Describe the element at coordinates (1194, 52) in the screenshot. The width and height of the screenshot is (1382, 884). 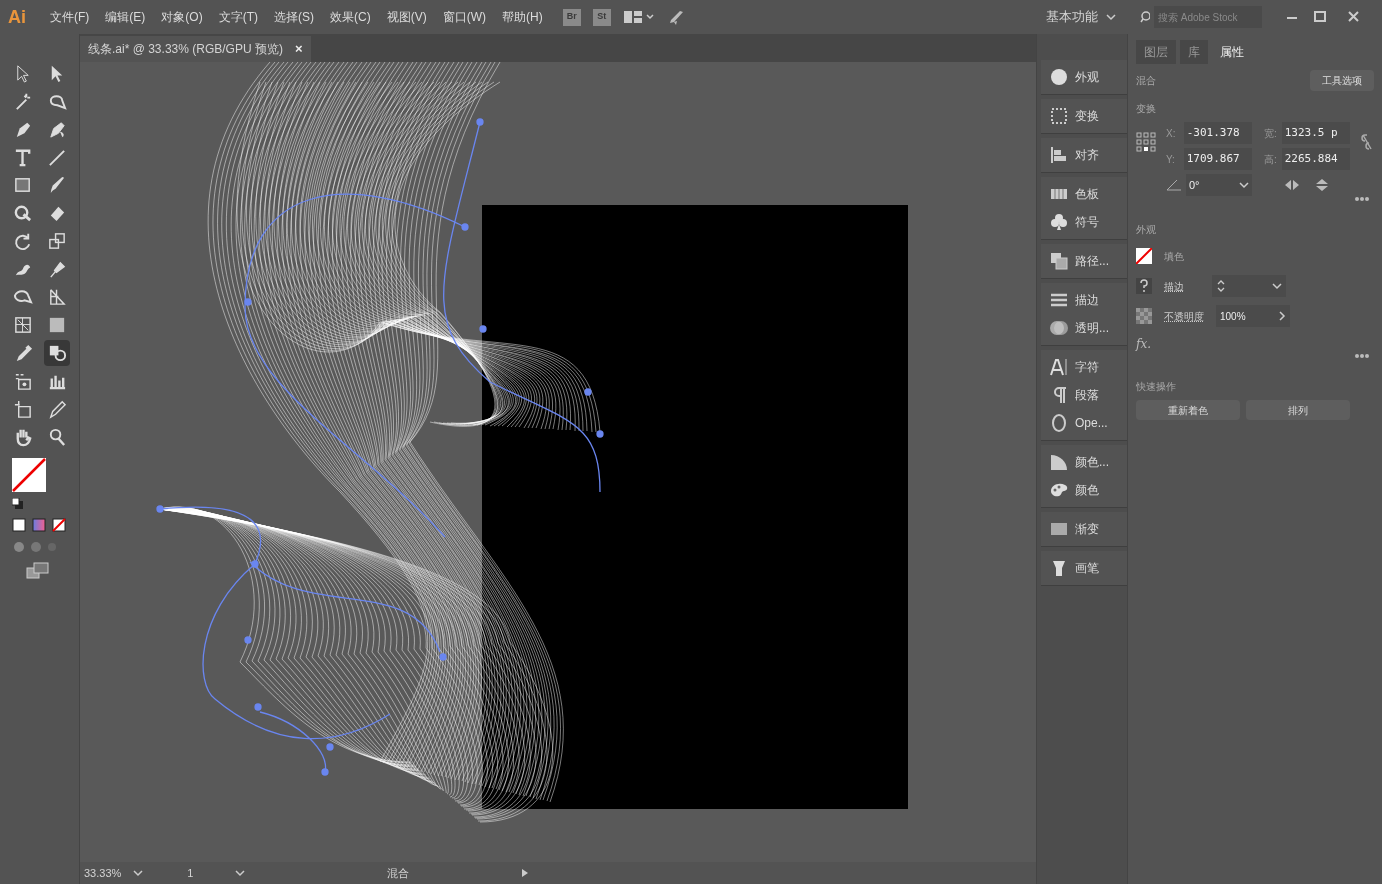
I see `panel-tab: 库` at that location.